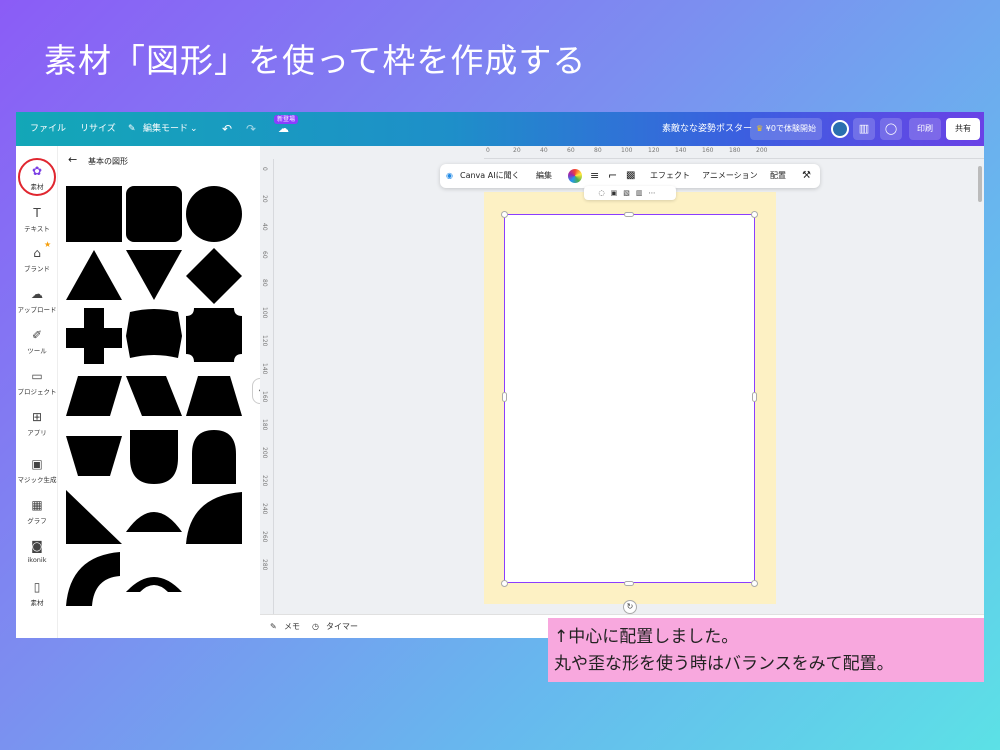  Describe the element at coordinates (251, 129) in the screenshot. I see `redo-icon: ↷` at that location.